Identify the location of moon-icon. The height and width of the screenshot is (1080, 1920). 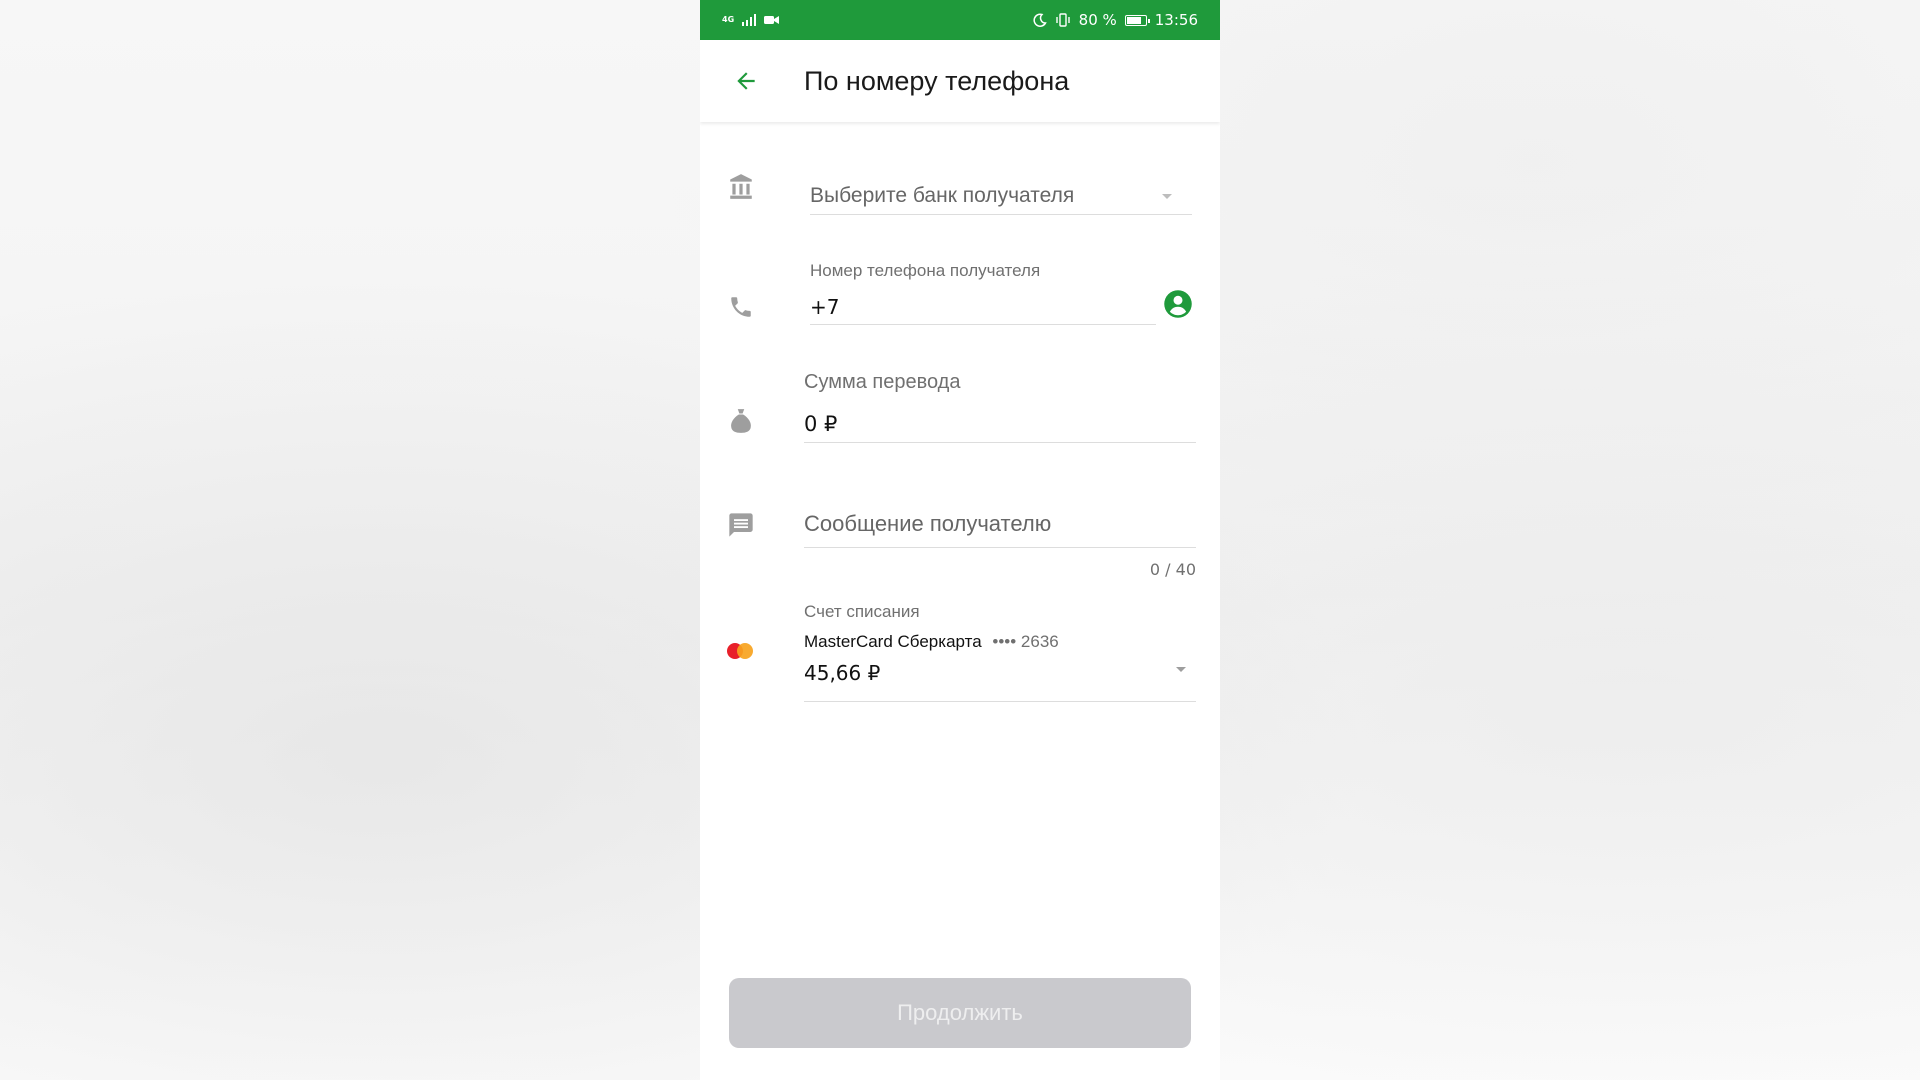
(1040, 20).